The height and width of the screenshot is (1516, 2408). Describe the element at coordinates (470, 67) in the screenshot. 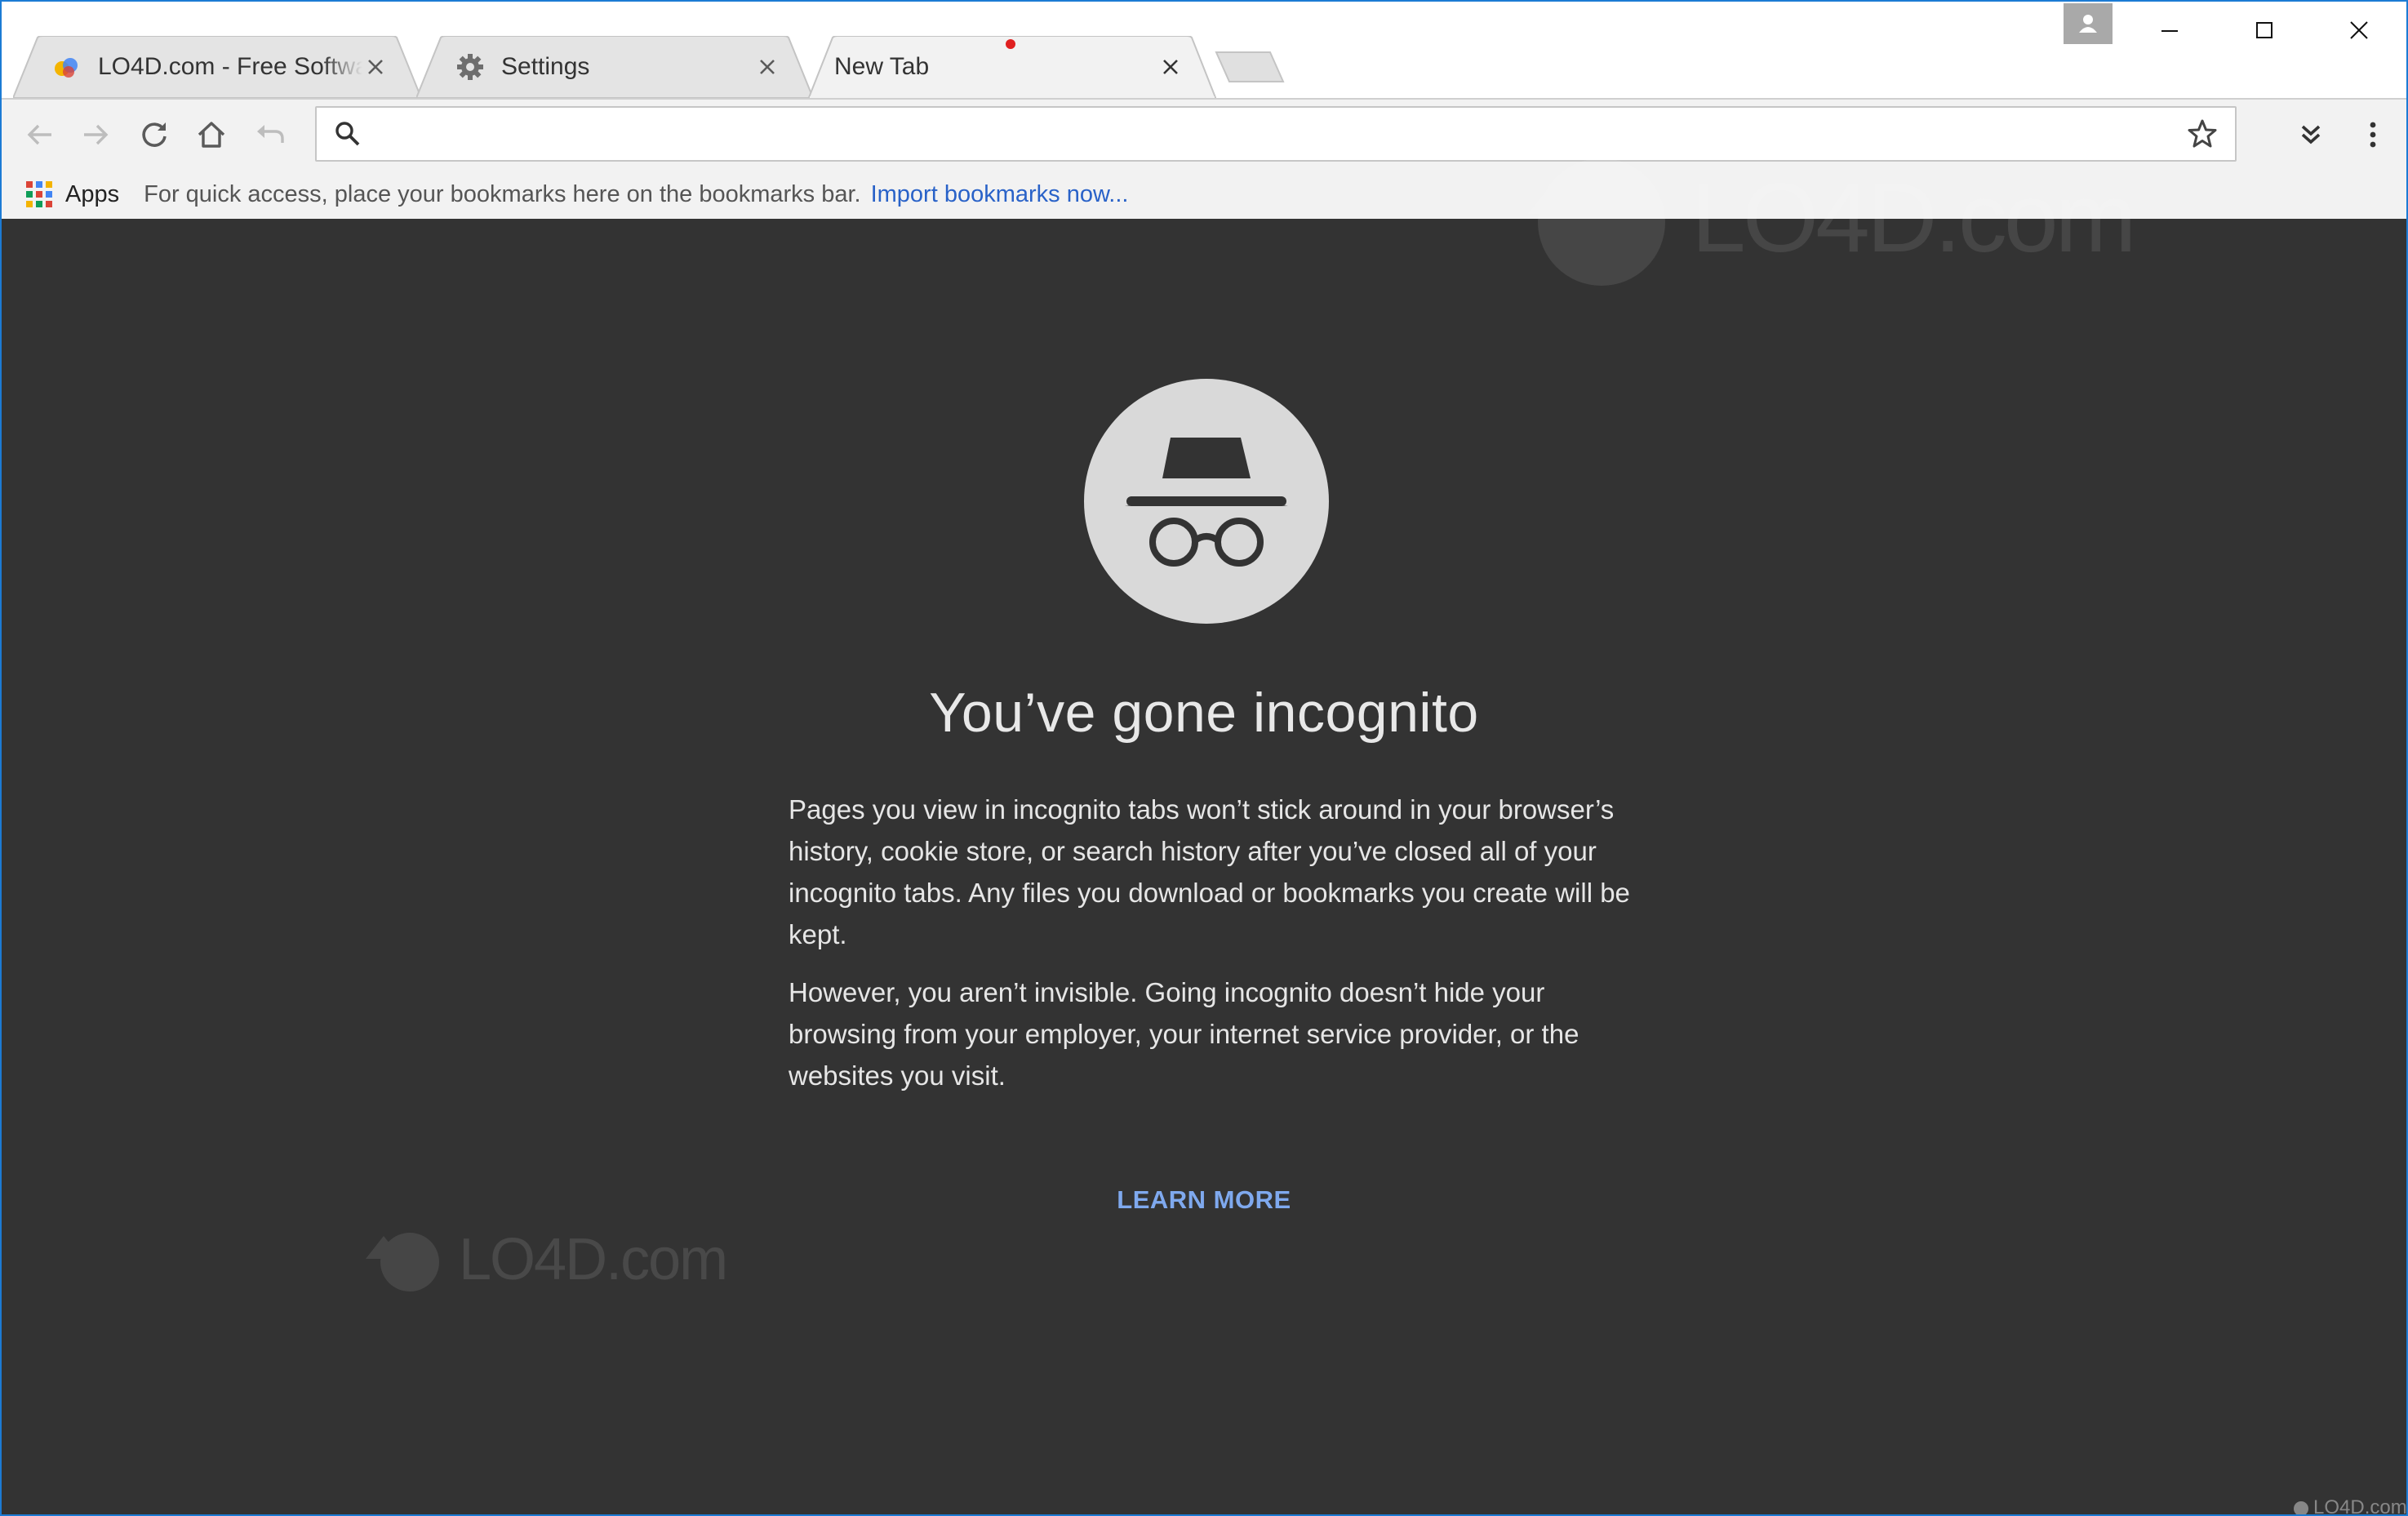

I see `gear-icon` at that location.